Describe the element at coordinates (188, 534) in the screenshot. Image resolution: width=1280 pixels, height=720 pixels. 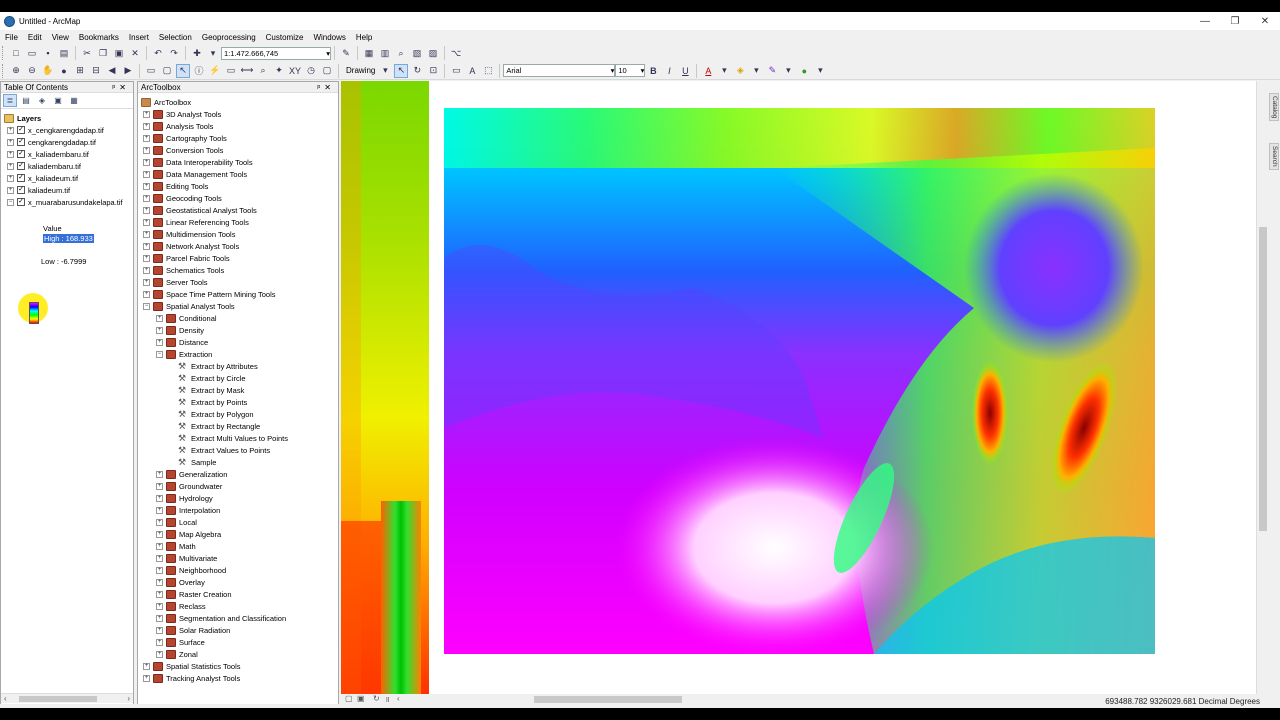
I see `toolset-item: + Map Algebra` at that location.